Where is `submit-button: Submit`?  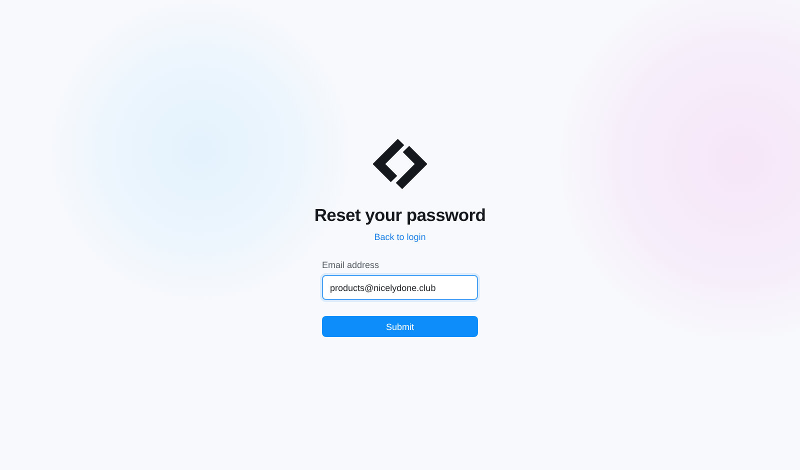 submit-button: Submit is located at coordinates (400, 326).